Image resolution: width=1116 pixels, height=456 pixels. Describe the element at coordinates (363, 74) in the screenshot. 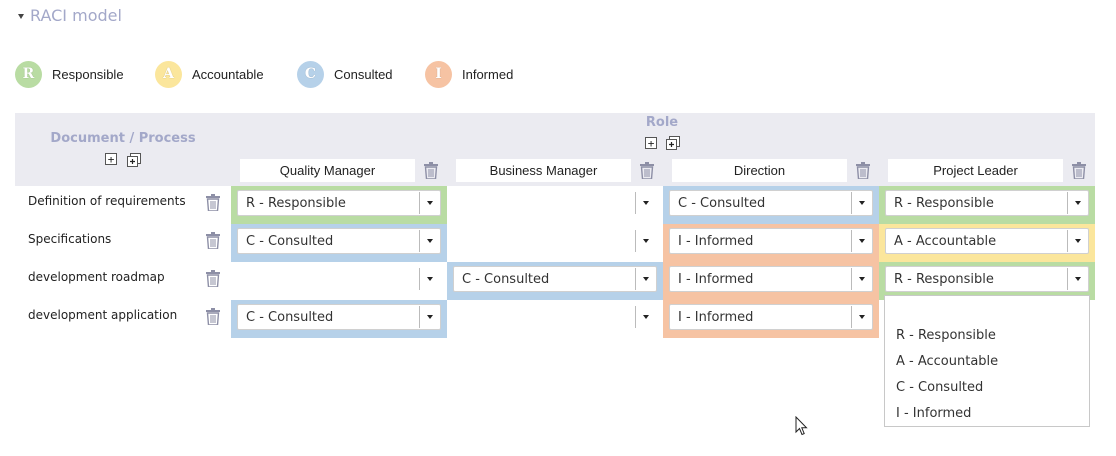

I see `legend-label: Consulted` at that location.